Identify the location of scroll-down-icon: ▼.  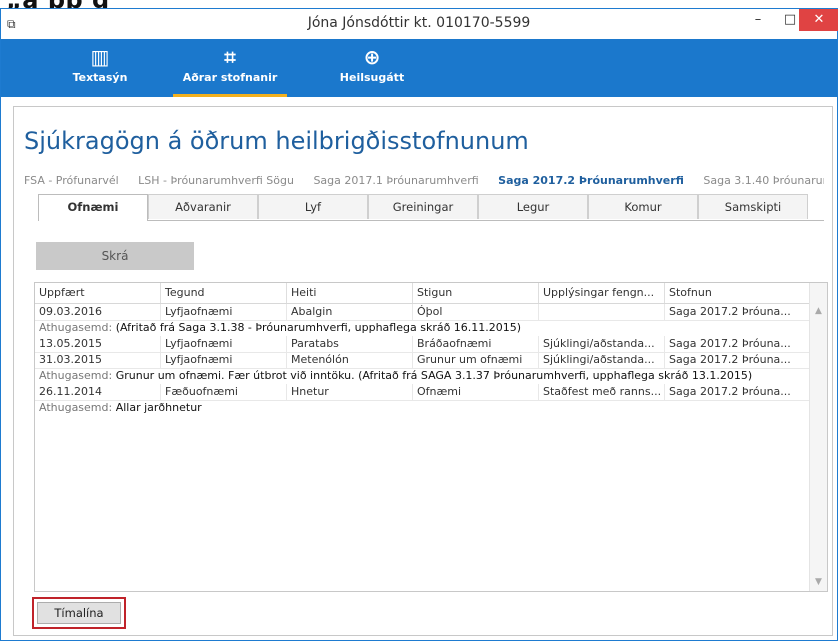
(818, 582).